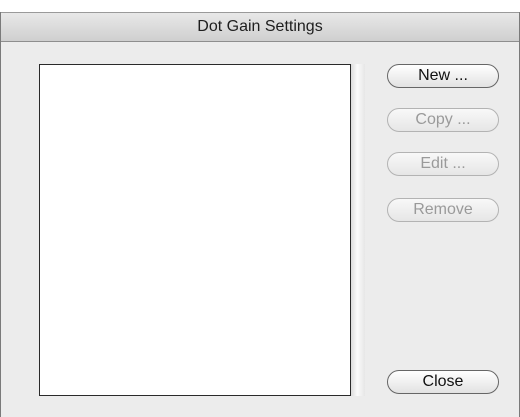  I want to click on title-bar: Dot Gain Settings, so click(260, 27).